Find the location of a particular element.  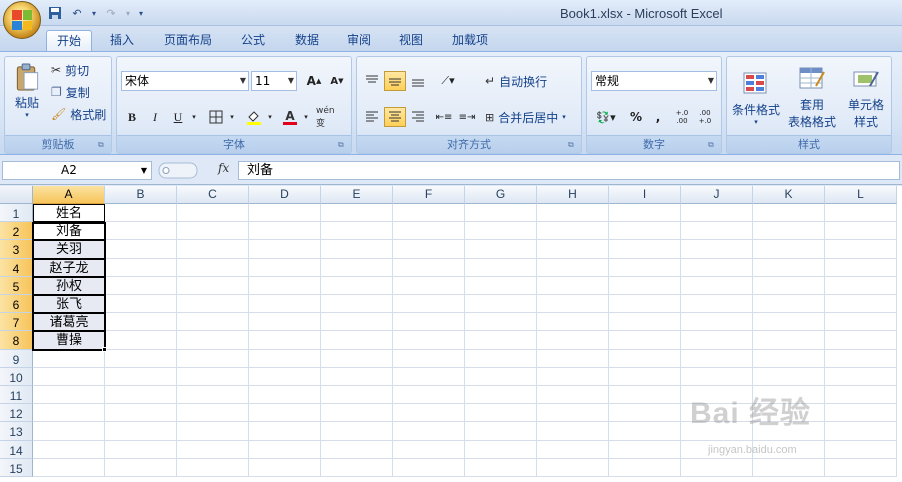

merge-center-button: ⊞ 合并后居中 ▾ is located at coordinates (525, 117).